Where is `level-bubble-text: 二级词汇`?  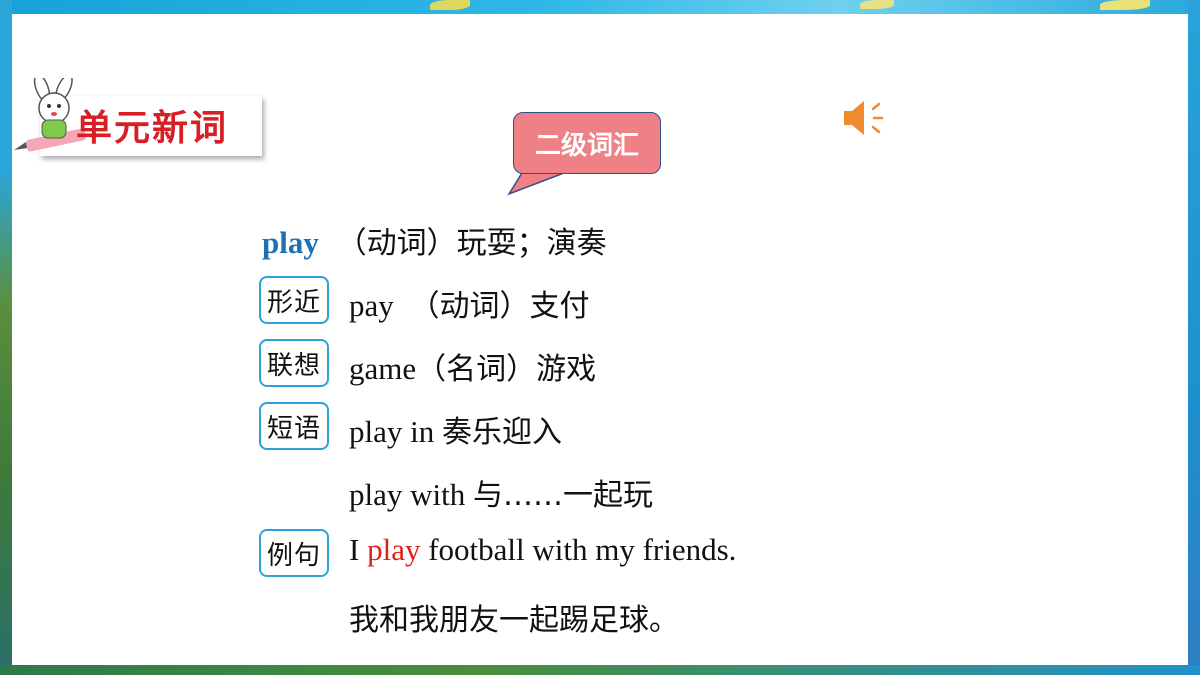
level-bubble-text: 二级词汇 is located at coordinates (586, 145).